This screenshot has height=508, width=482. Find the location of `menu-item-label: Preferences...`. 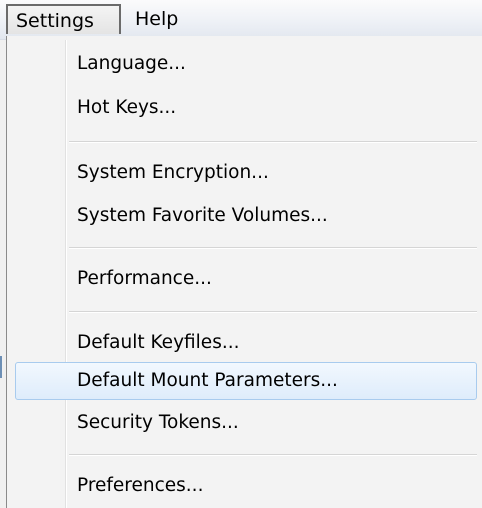

menu-item-label: Preferences... is located at coordinates (140, 485).